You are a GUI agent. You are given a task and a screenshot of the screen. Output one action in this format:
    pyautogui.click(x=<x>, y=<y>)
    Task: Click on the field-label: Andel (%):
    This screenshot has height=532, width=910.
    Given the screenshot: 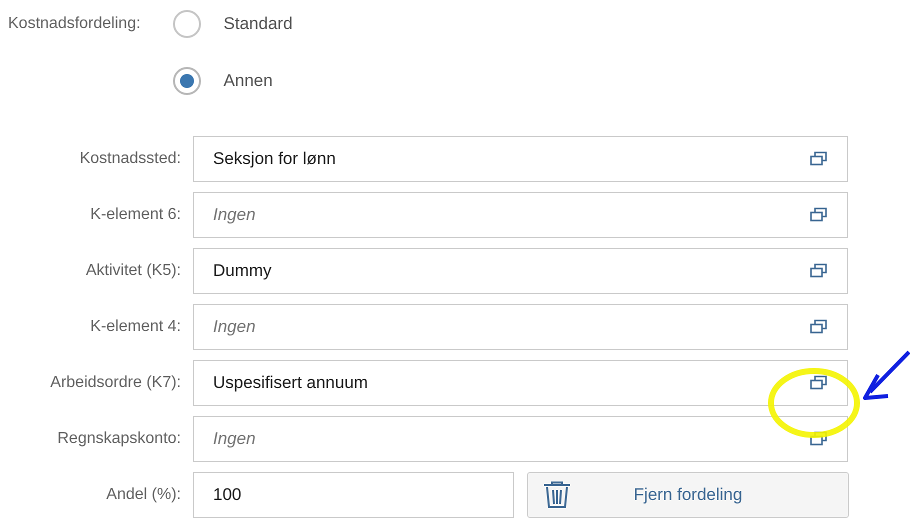 What is the action you would take?
    pyautogui.click(x=143, y=495)
    